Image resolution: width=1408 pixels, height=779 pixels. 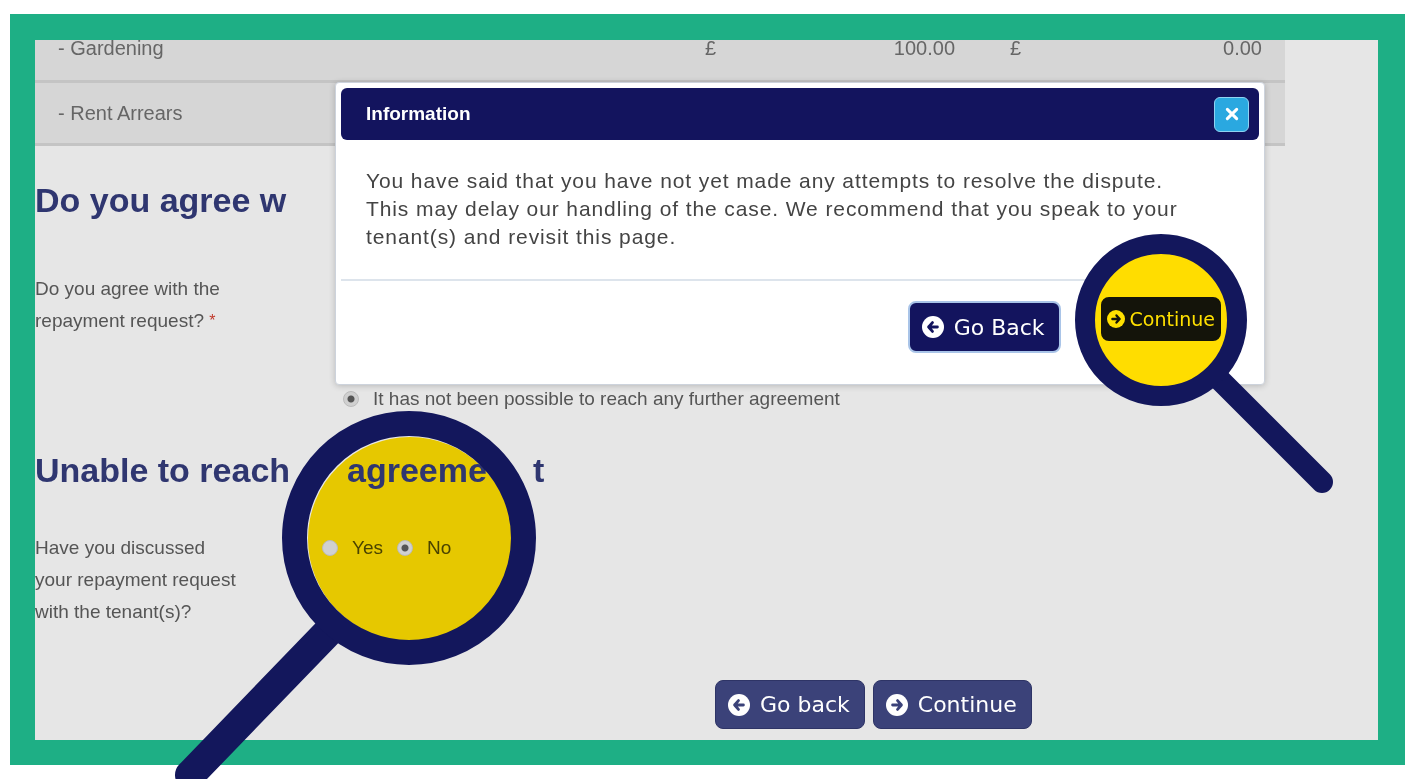 I want to click on option-label: It has not been possible to reach any further agreement, so click(x=606, y=399).